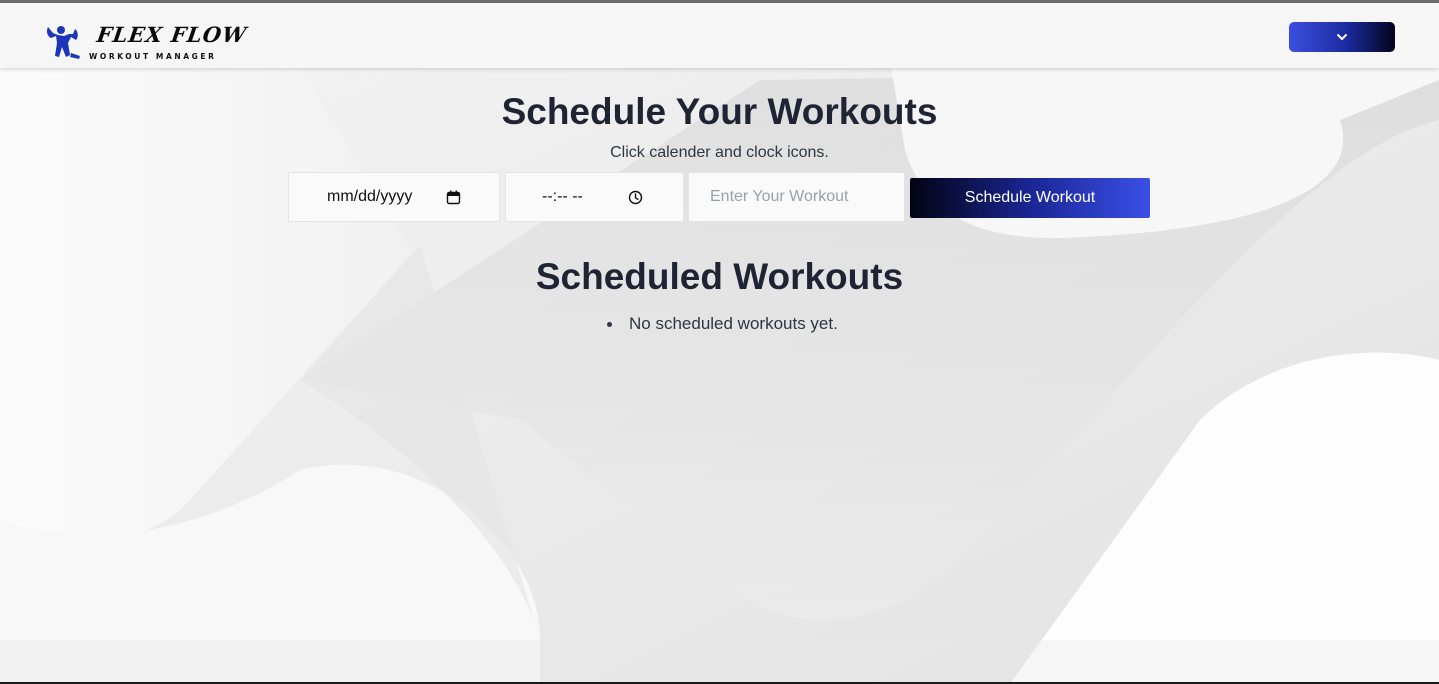 Image resolution: width=1439 pixels, height=684 pixels. What do you see at coordinates (63, 42) in the screenshot?
I see `bodybuilder-icon` at bounding box center [63, 42].